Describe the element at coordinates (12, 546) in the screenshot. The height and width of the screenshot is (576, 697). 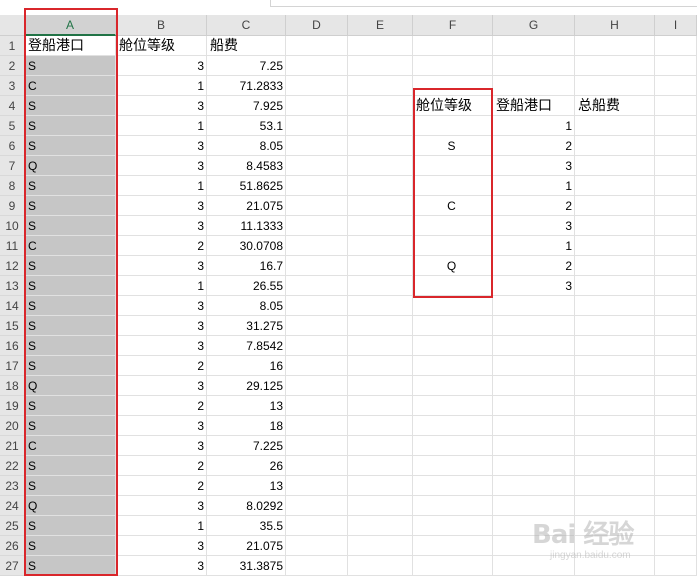
I see `row-header-26: 26` at that location.